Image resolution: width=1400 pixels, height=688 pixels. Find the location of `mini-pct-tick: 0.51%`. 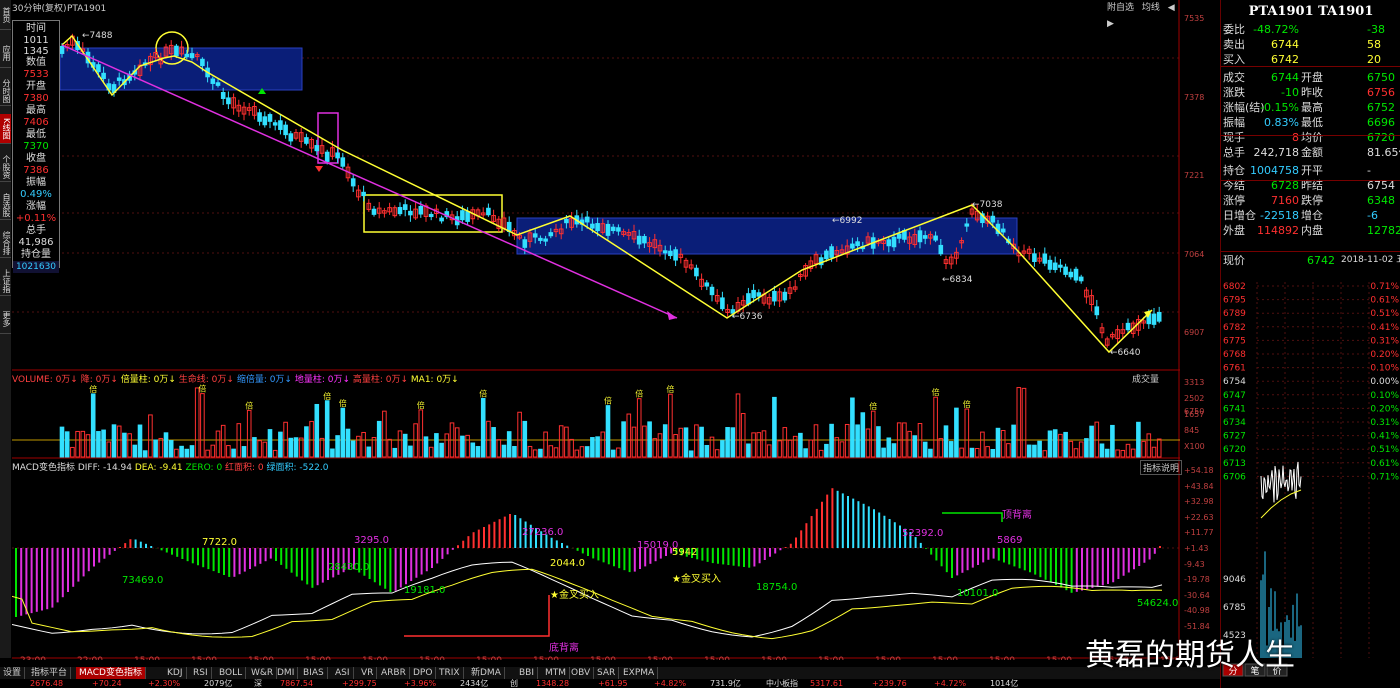

mini-pct-tick: 0.51% is located at coordinates (1384, 314).